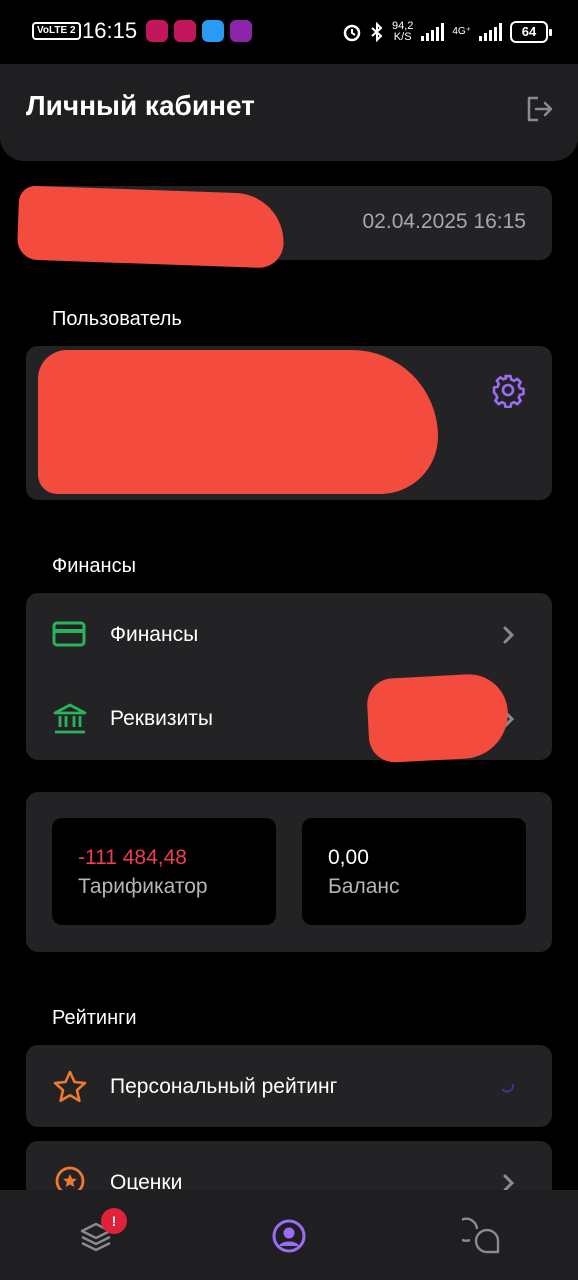  What do you see at coordinates (402, 31) in the screenshot?
I see `net-speed: 94,2 K/S` at bounding box center [402, 31].